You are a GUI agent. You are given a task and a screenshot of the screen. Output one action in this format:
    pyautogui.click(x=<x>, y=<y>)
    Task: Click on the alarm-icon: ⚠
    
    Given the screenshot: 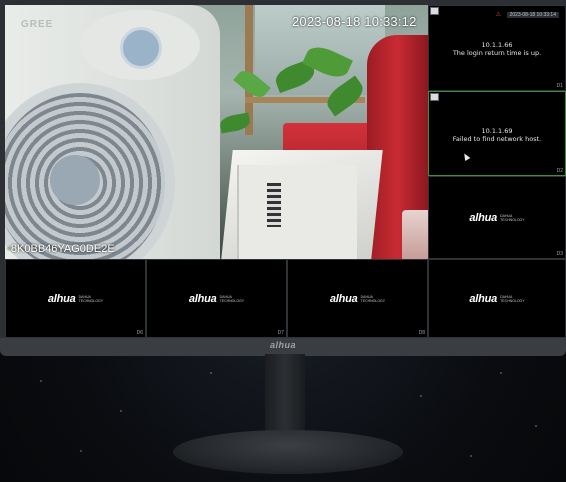 What is the action you would take?
    pyautogui.click(x=498, y=15)
    